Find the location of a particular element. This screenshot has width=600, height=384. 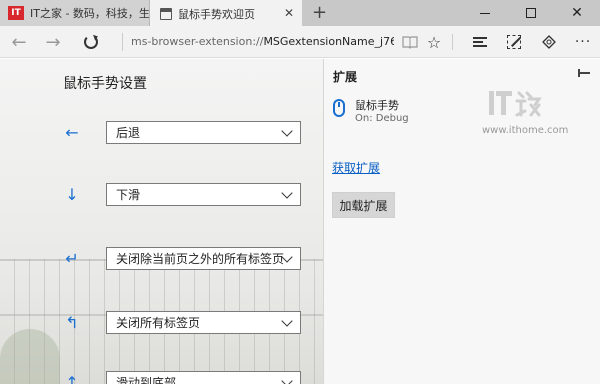

minimize-button is located at coordinates (485, 13).